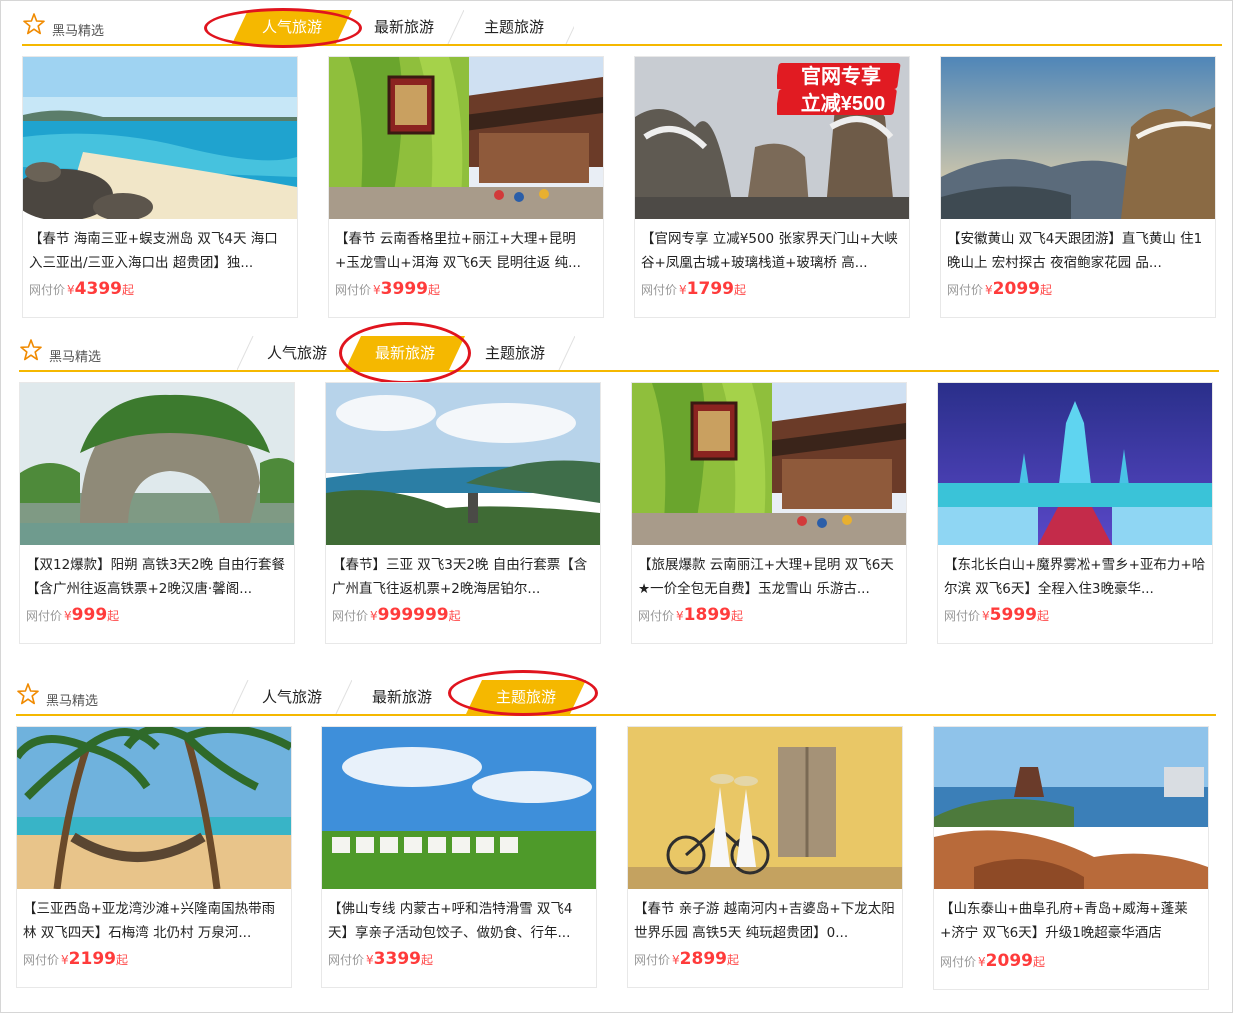  What do you see at coordinates (413, 615) in the screenshot?
I see `price-value: 999999` at bounding box center [413, 615].